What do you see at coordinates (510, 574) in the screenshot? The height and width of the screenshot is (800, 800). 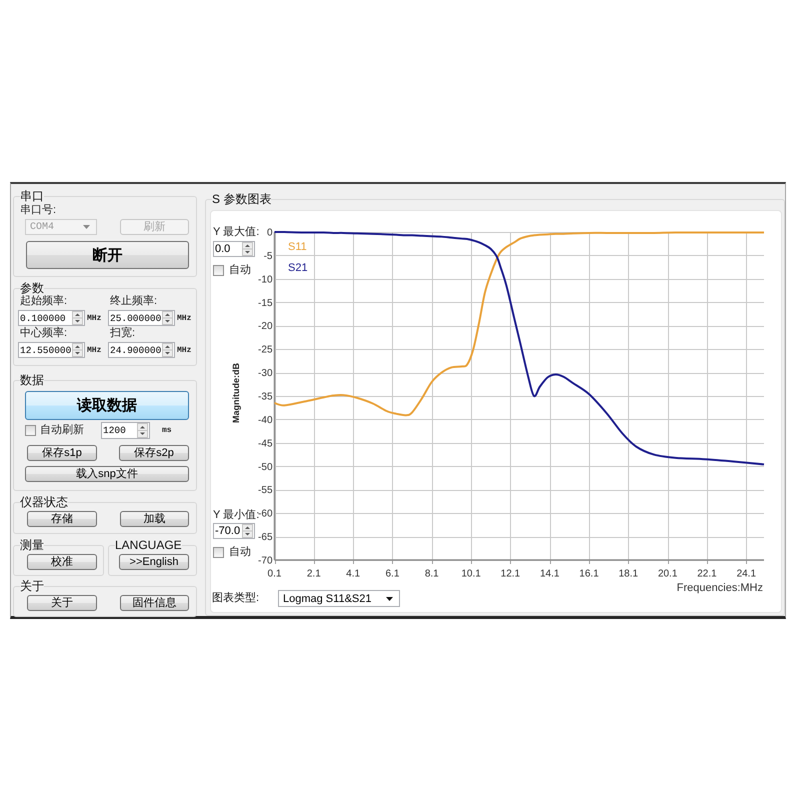 I see `axis-tick-label: 12.1` at bounding box center [510, 574].